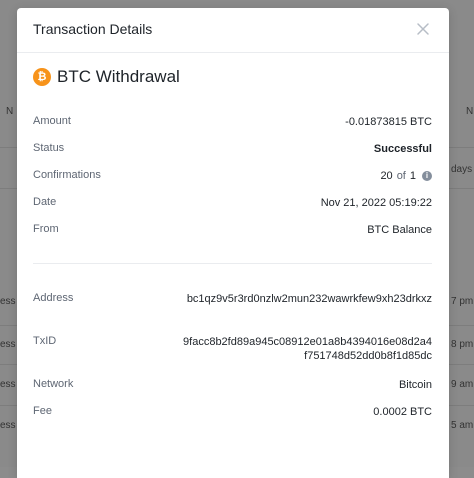 The image size is (474, 478). I want to click on bg-text: 9 am, so click(462, 384).